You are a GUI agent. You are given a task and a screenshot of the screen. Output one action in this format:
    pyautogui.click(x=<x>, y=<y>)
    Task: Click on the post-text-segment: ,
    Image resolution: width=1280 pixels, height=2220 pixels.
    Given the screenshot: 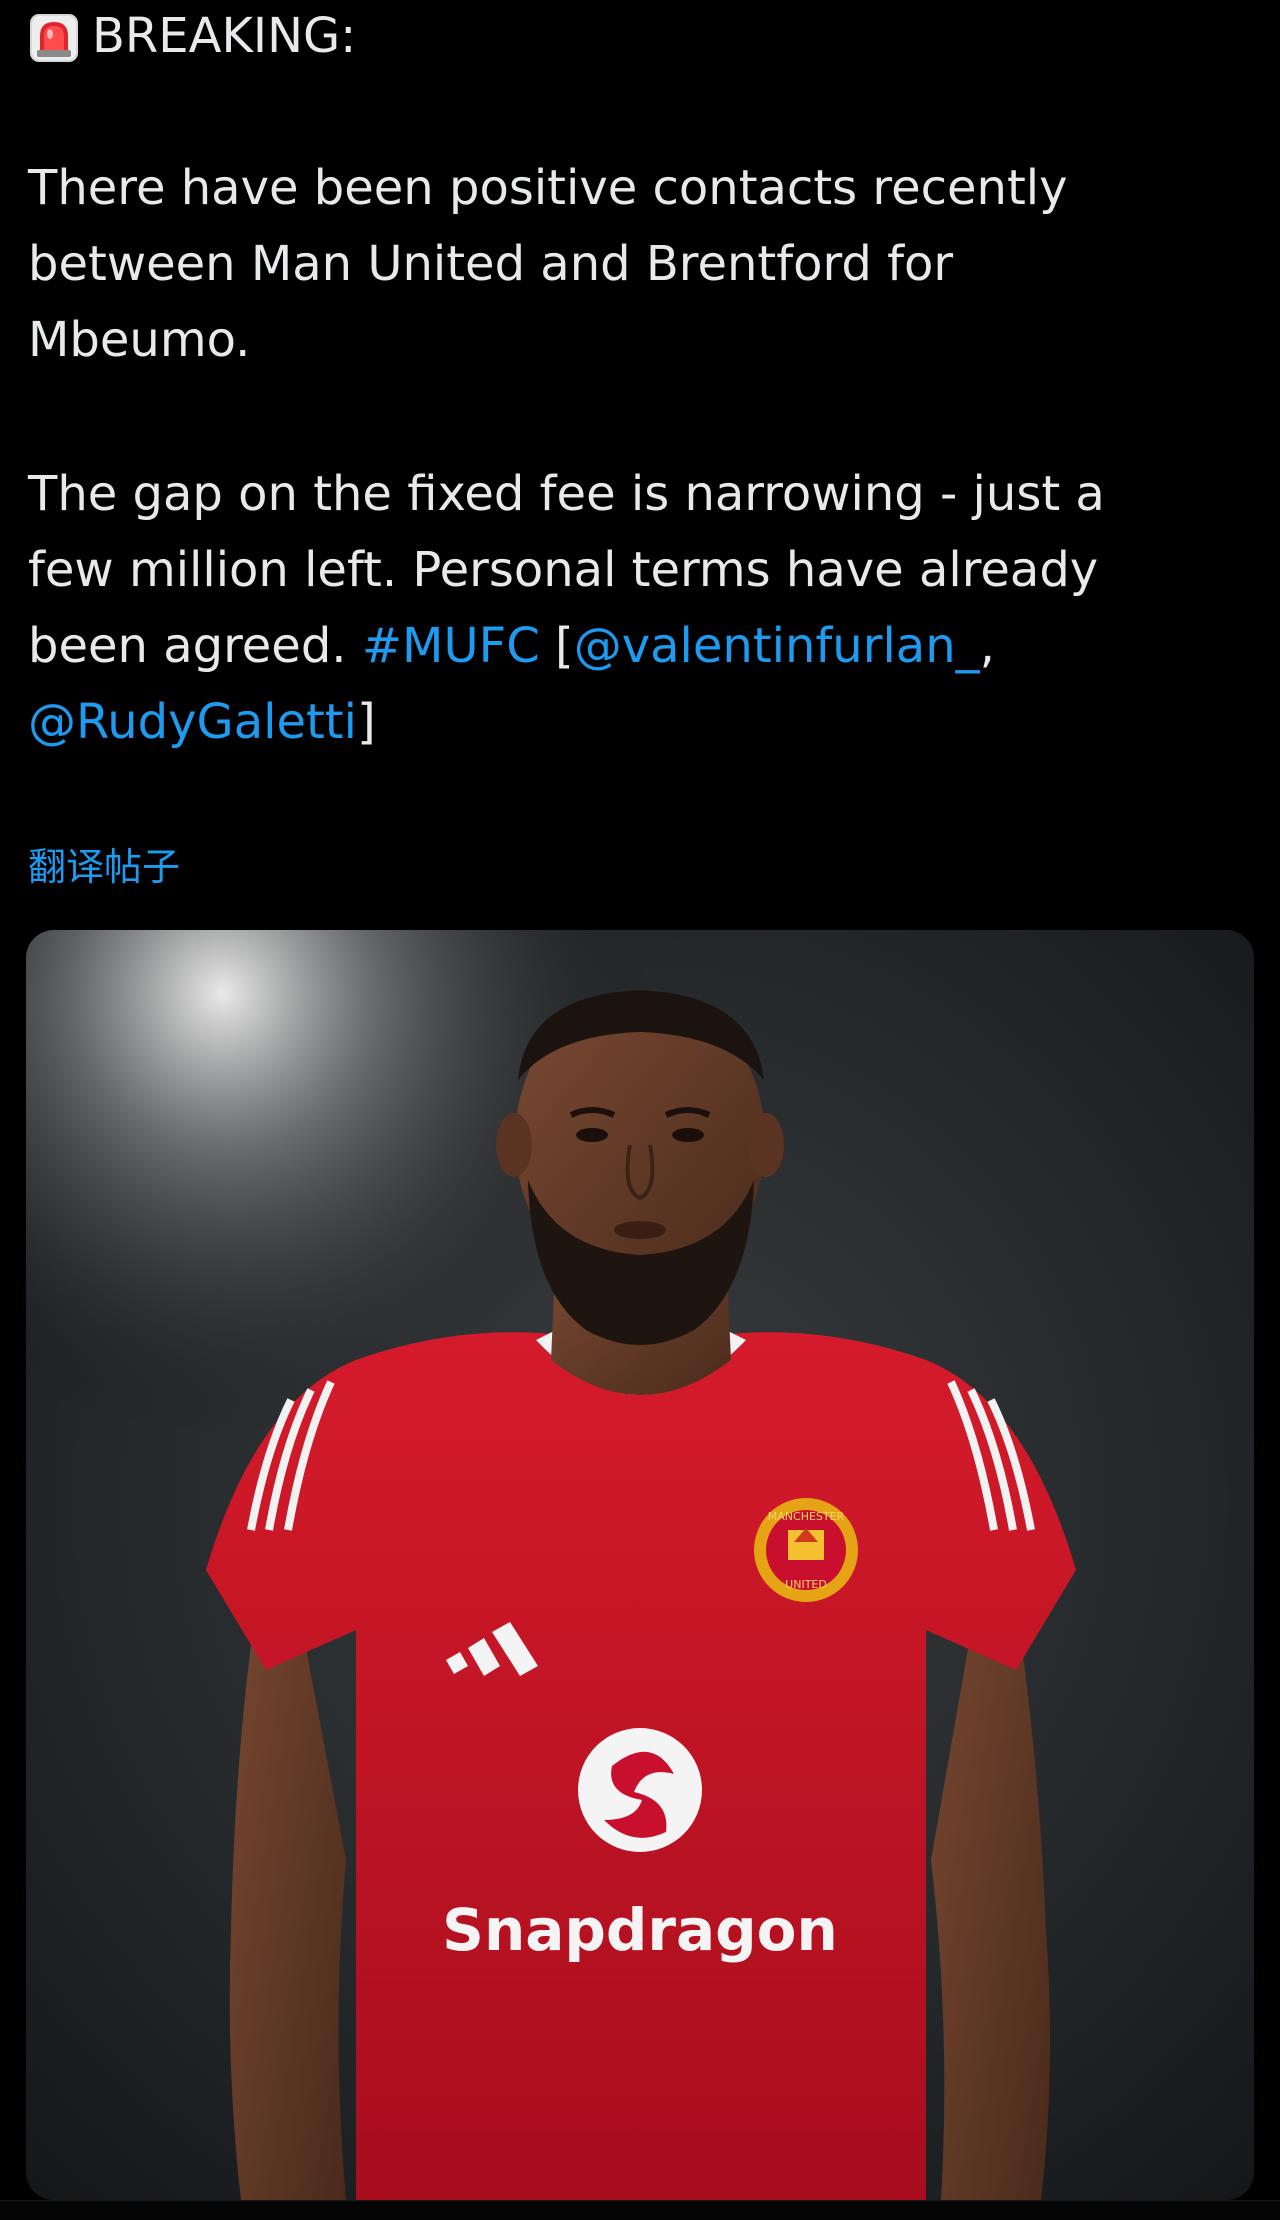 What is the action you would take?
    pyautogui.click(x=987, y=646)
    